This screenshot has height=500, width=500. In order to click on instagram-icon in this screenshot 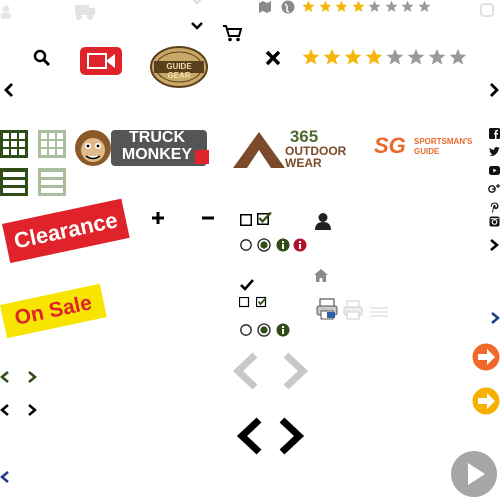, I will do `click(494, 221)`.